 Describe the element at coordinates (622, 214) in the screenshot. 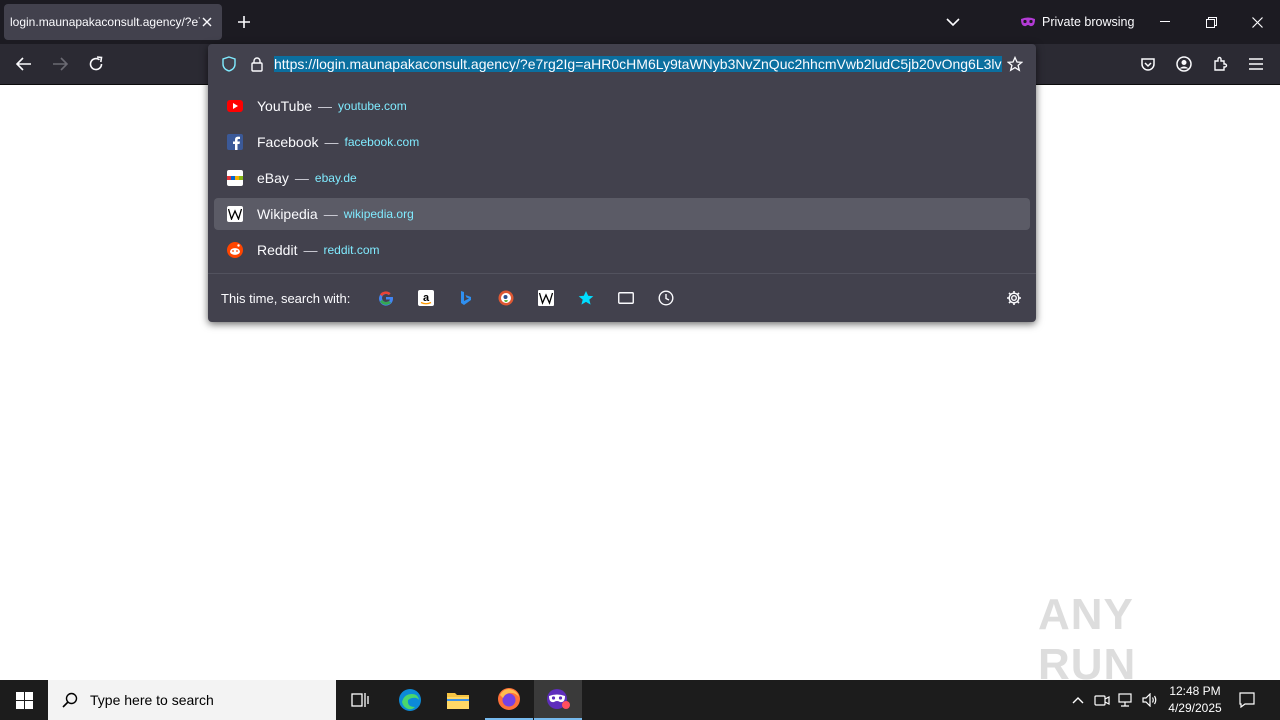

I see `suggestion-wikipedia: Wikipedia — wikipedia.org` at that location.